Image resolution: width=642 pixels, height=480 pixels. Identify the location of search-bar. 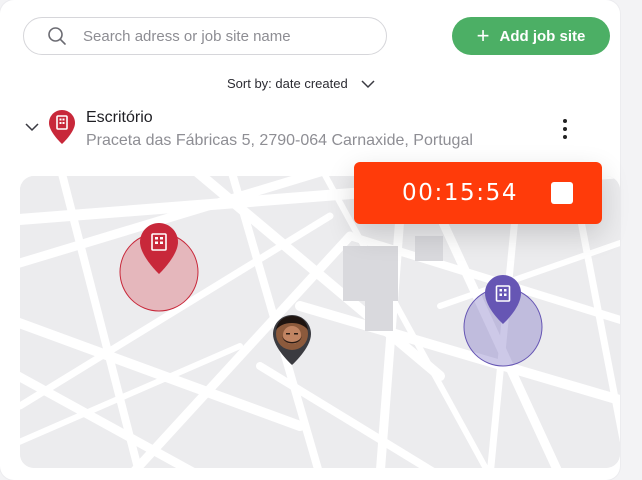
(205, 36).